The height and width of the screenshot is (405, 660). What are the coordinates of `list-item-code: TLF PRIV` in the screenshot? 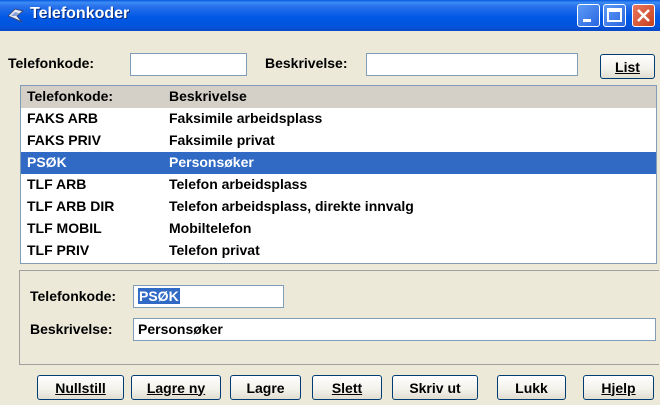 It's located at (58, 250).